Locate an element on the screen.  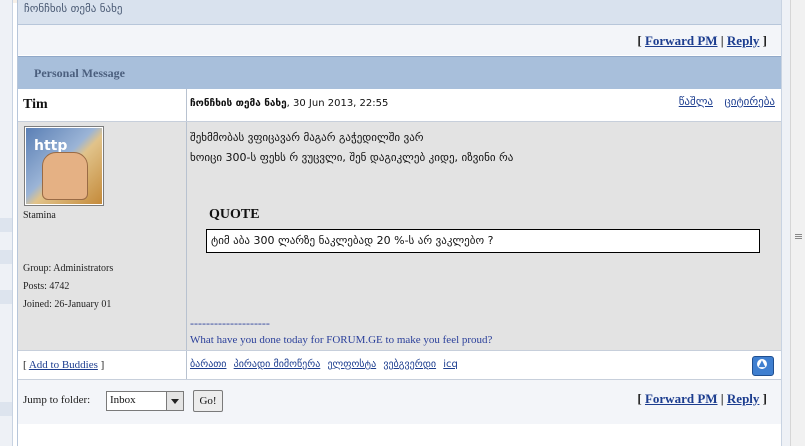
left-margin is located at coordinates (6, 223).